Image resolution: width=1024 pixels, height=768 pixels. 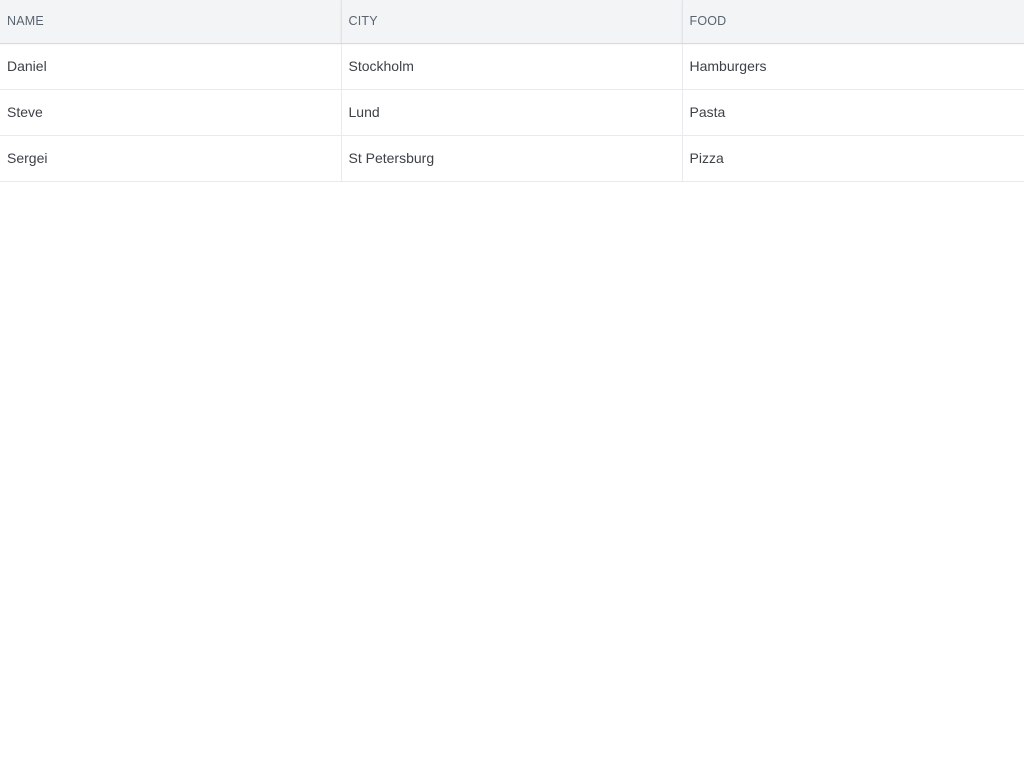 I want to click on table-row: Sergei St Petersburg Pizza, so click(x=512, y=158).